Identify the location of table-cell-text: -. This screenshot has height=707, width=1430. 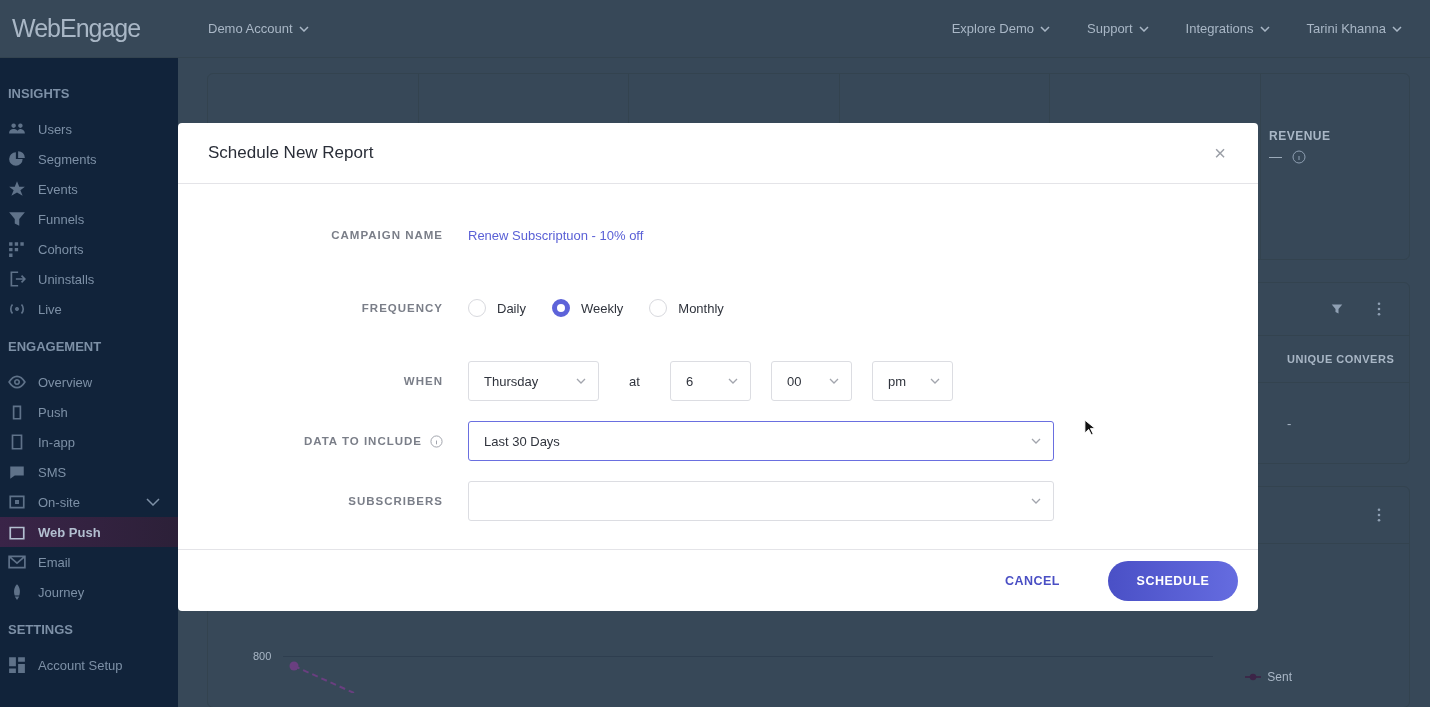
(1290, 423).